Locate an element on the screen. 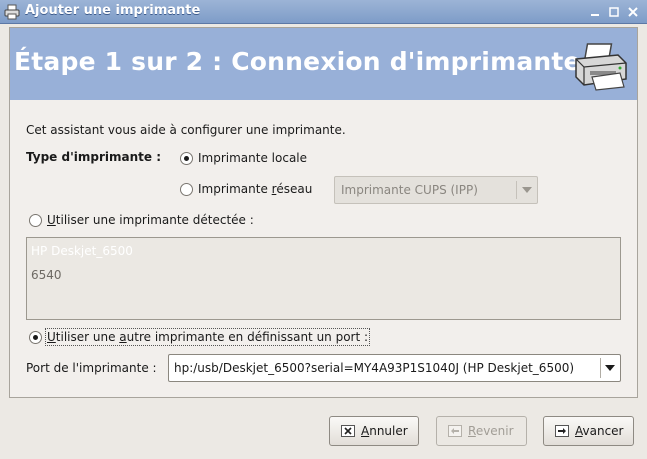 The image size is (647, 459). other-label-part: tiliser une is located at coordinates (87, 337).